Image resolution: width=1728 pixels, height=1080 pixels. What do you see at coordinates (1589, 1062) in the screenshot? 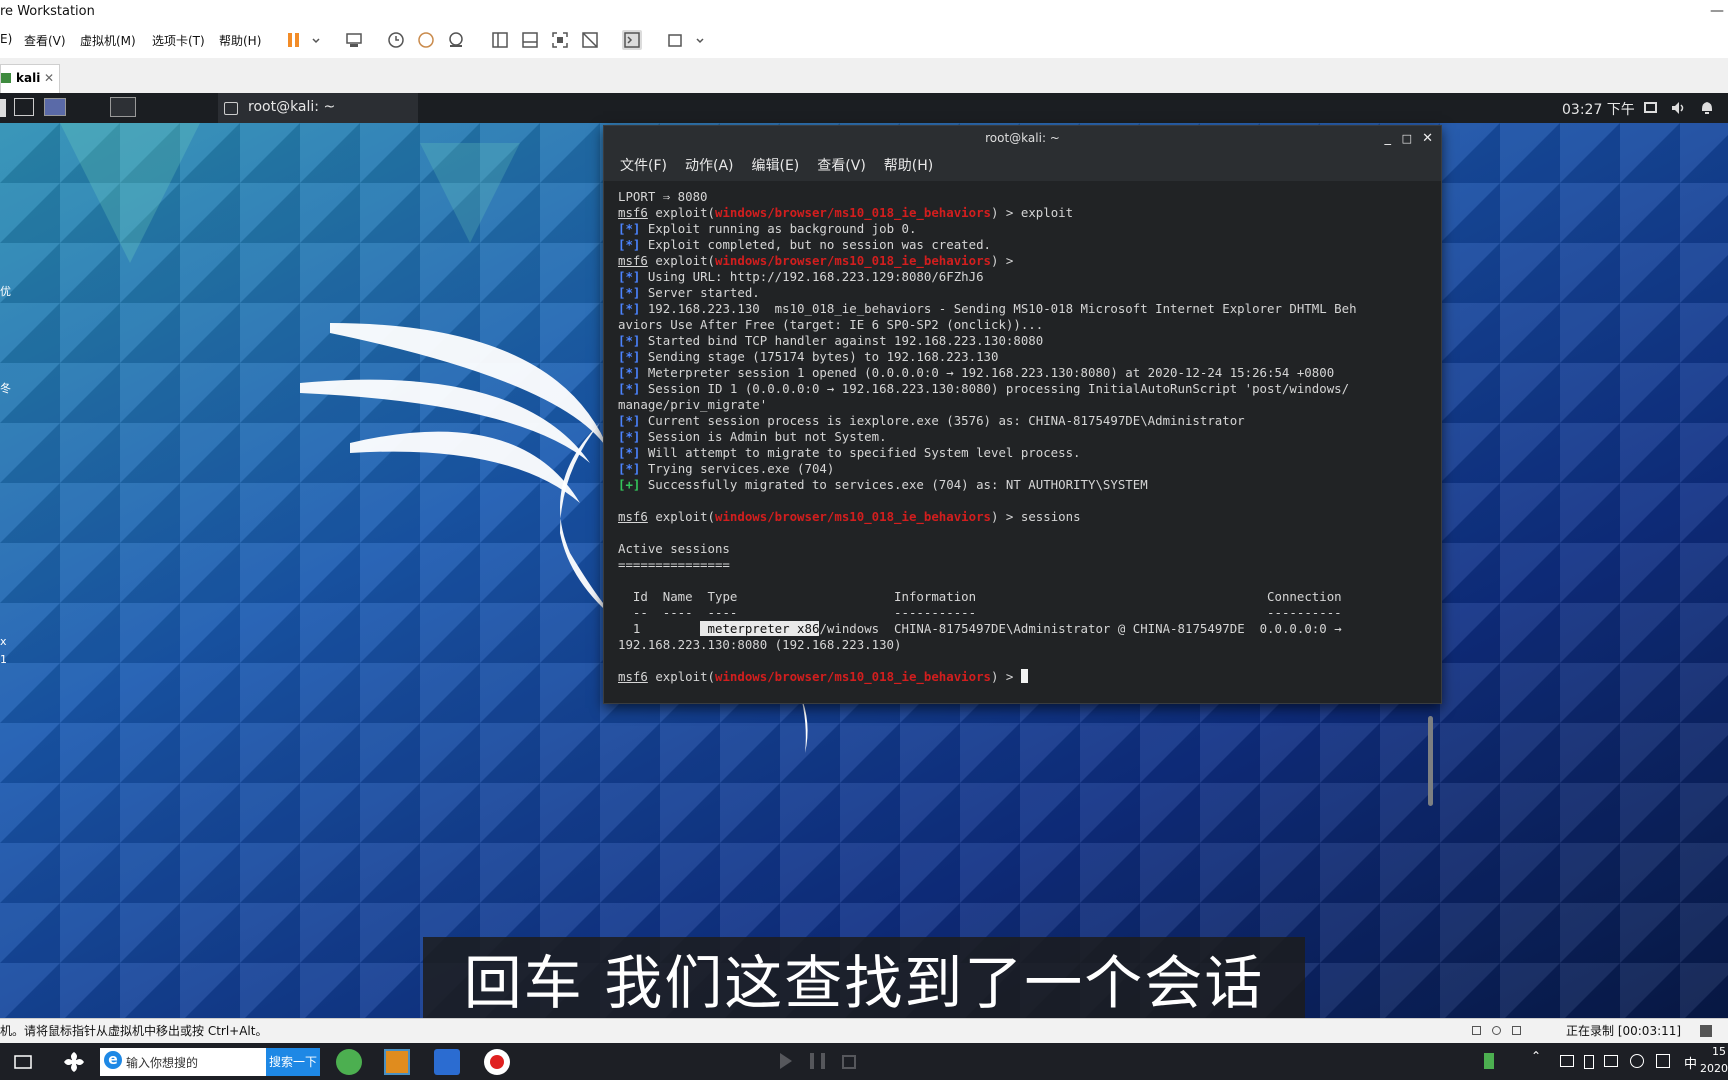
I see `battery-icon` at bounding box center [1589, 1062].